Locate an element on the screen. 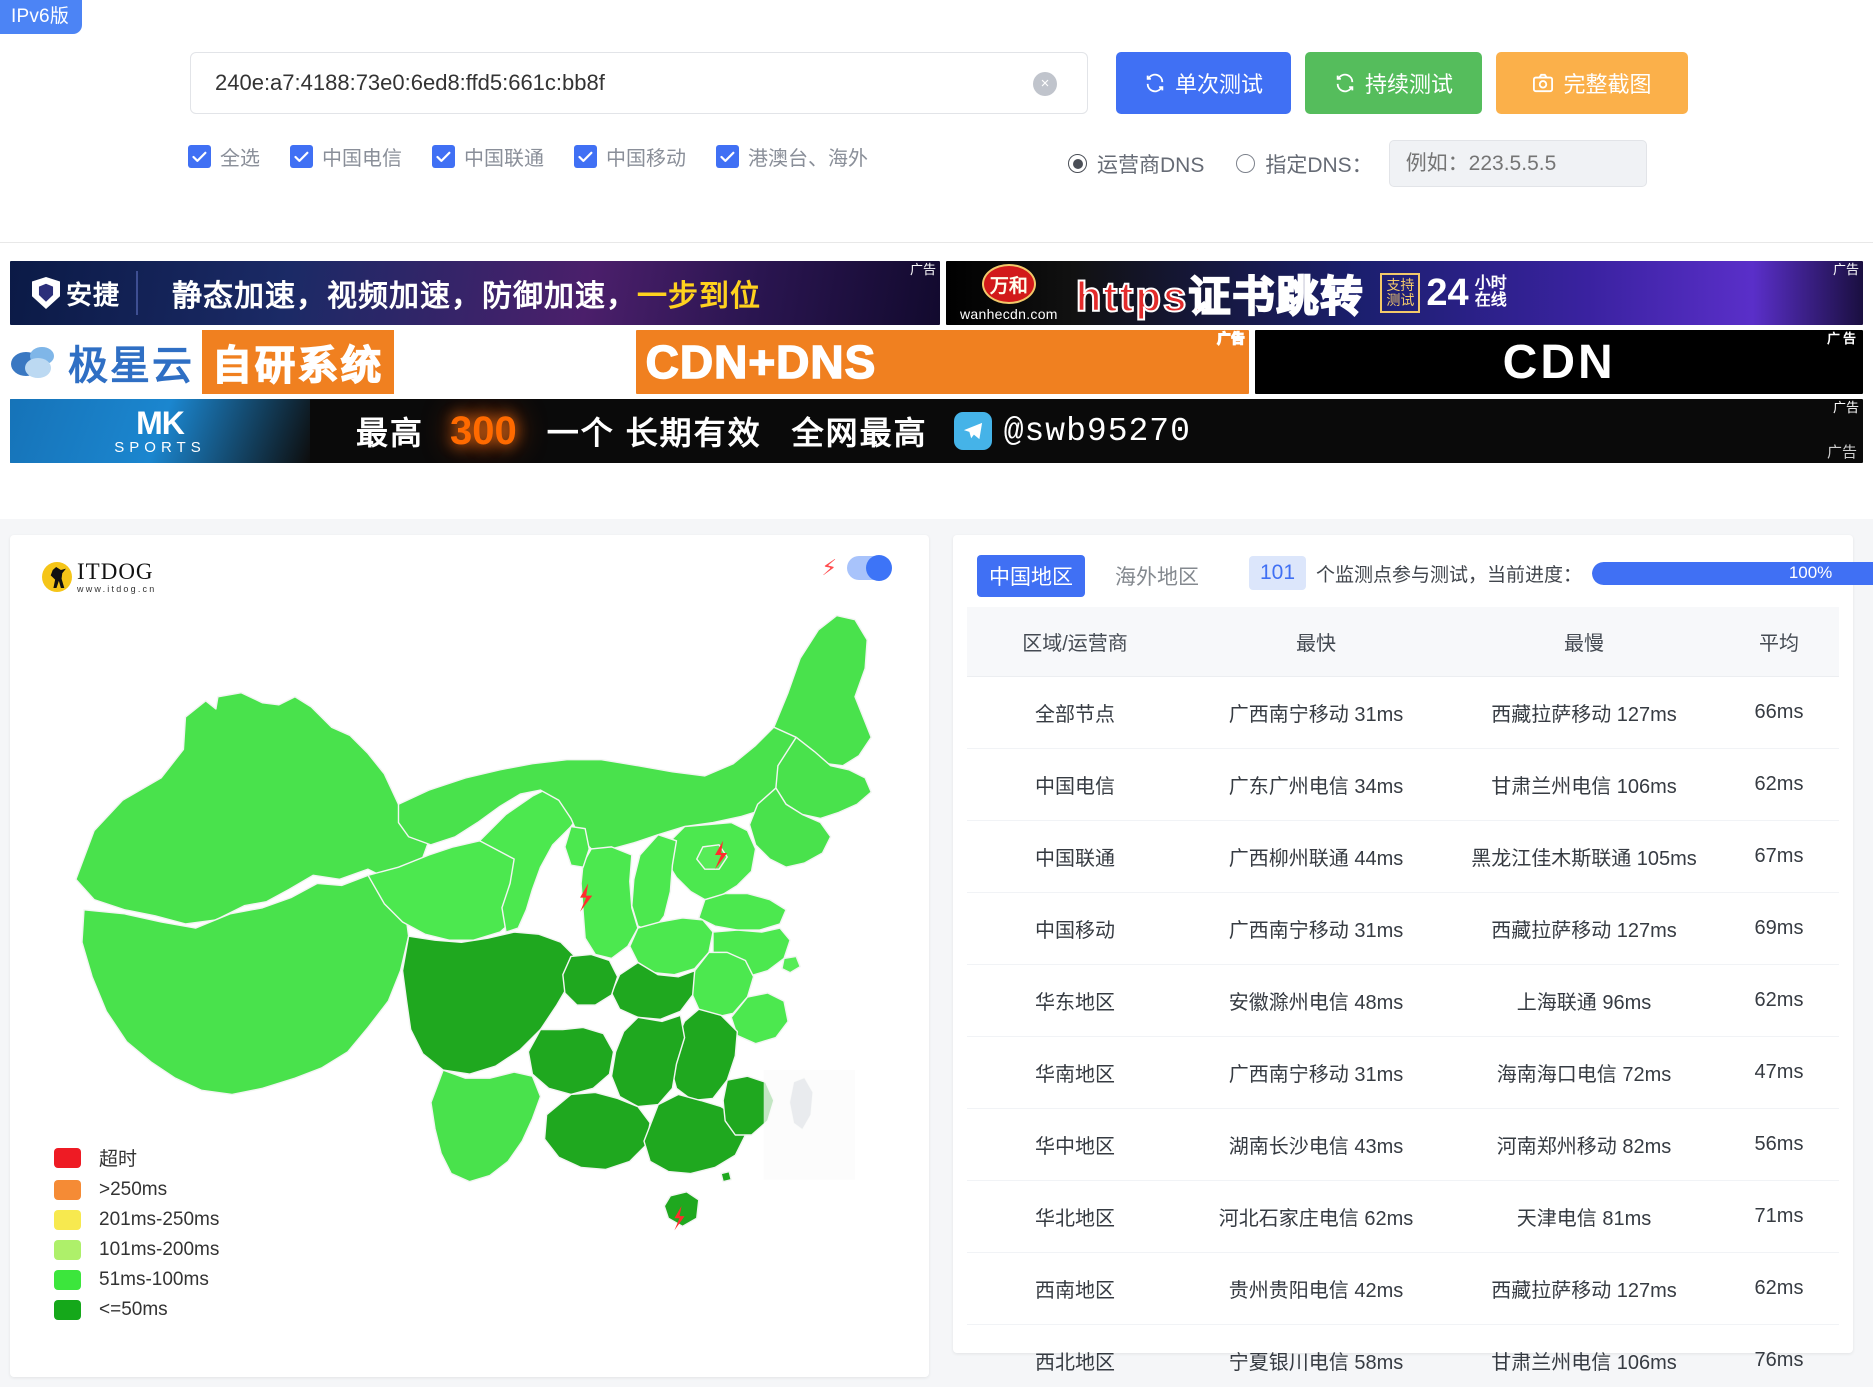 This screenshot has width=1873, height=1387. cdn-text: CDN is located at coordinates (1559, 362).